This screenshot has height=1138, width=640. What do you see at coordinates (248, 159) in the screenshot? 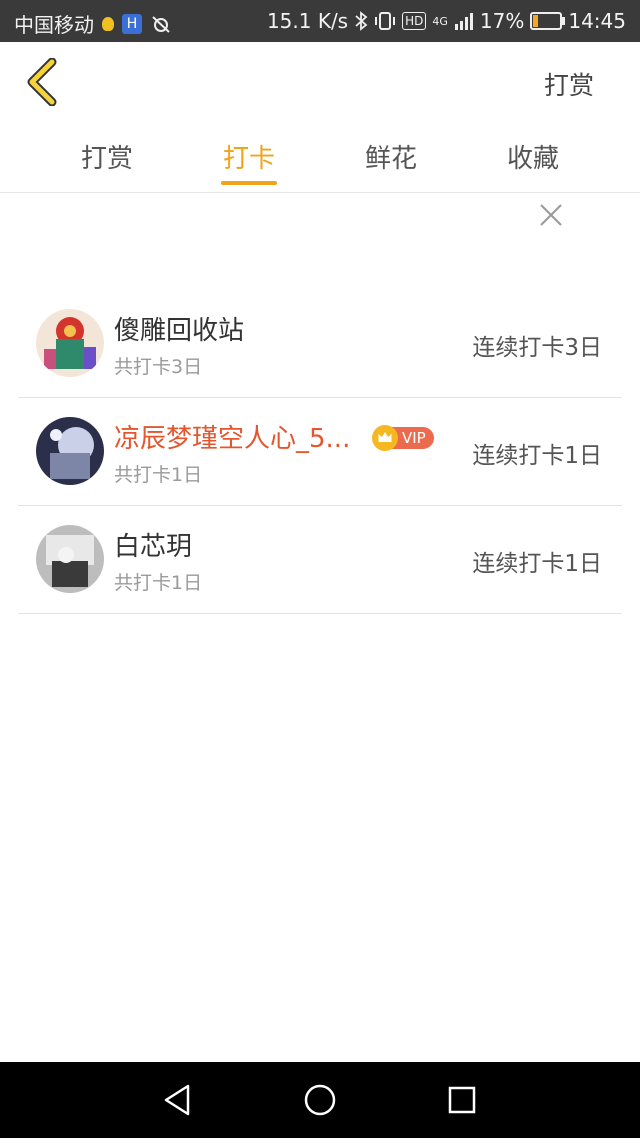
I see `tab-label: 打卡` at bounding box center [248, 159].